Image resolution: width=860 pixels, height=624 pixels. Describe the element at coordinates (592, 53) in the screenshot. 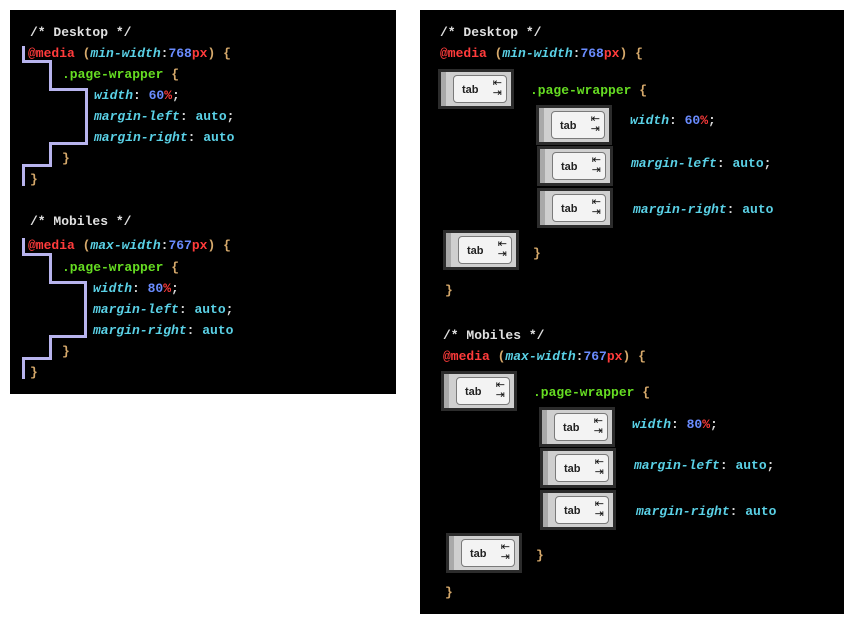

I see `breakpoint-number: 768` at that location.